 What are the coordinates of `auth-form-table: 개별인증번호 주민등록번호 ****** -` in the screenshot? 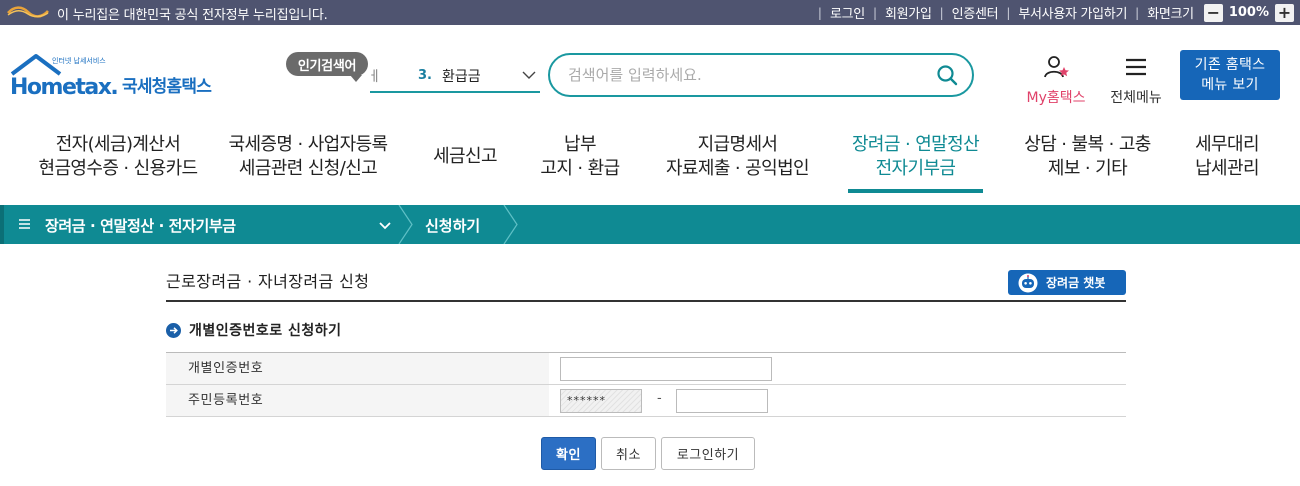 It's located at (646, 384).